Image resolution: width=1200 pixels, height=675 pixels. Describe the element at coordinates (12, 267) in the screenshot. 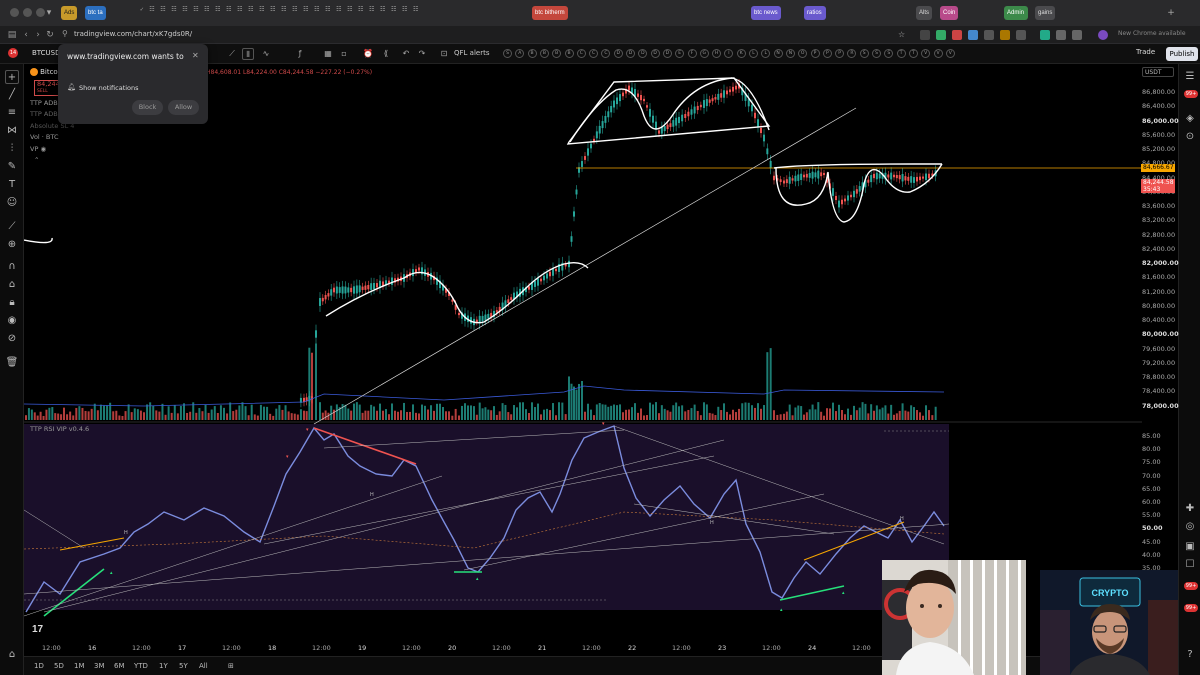

I see `magnet-icon: ∩` at that location.